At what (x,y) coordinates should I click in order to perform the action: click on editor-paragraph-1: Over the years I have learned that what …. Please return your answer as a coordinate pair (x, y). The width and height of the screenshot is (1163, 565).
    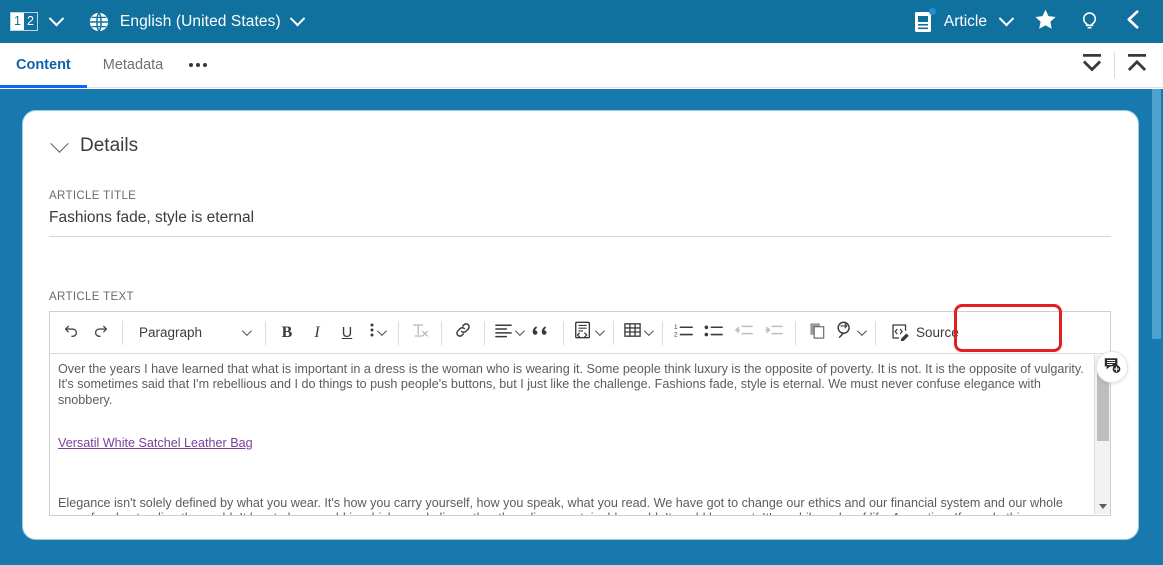
    Looking at the image, I should click on (571, 384).